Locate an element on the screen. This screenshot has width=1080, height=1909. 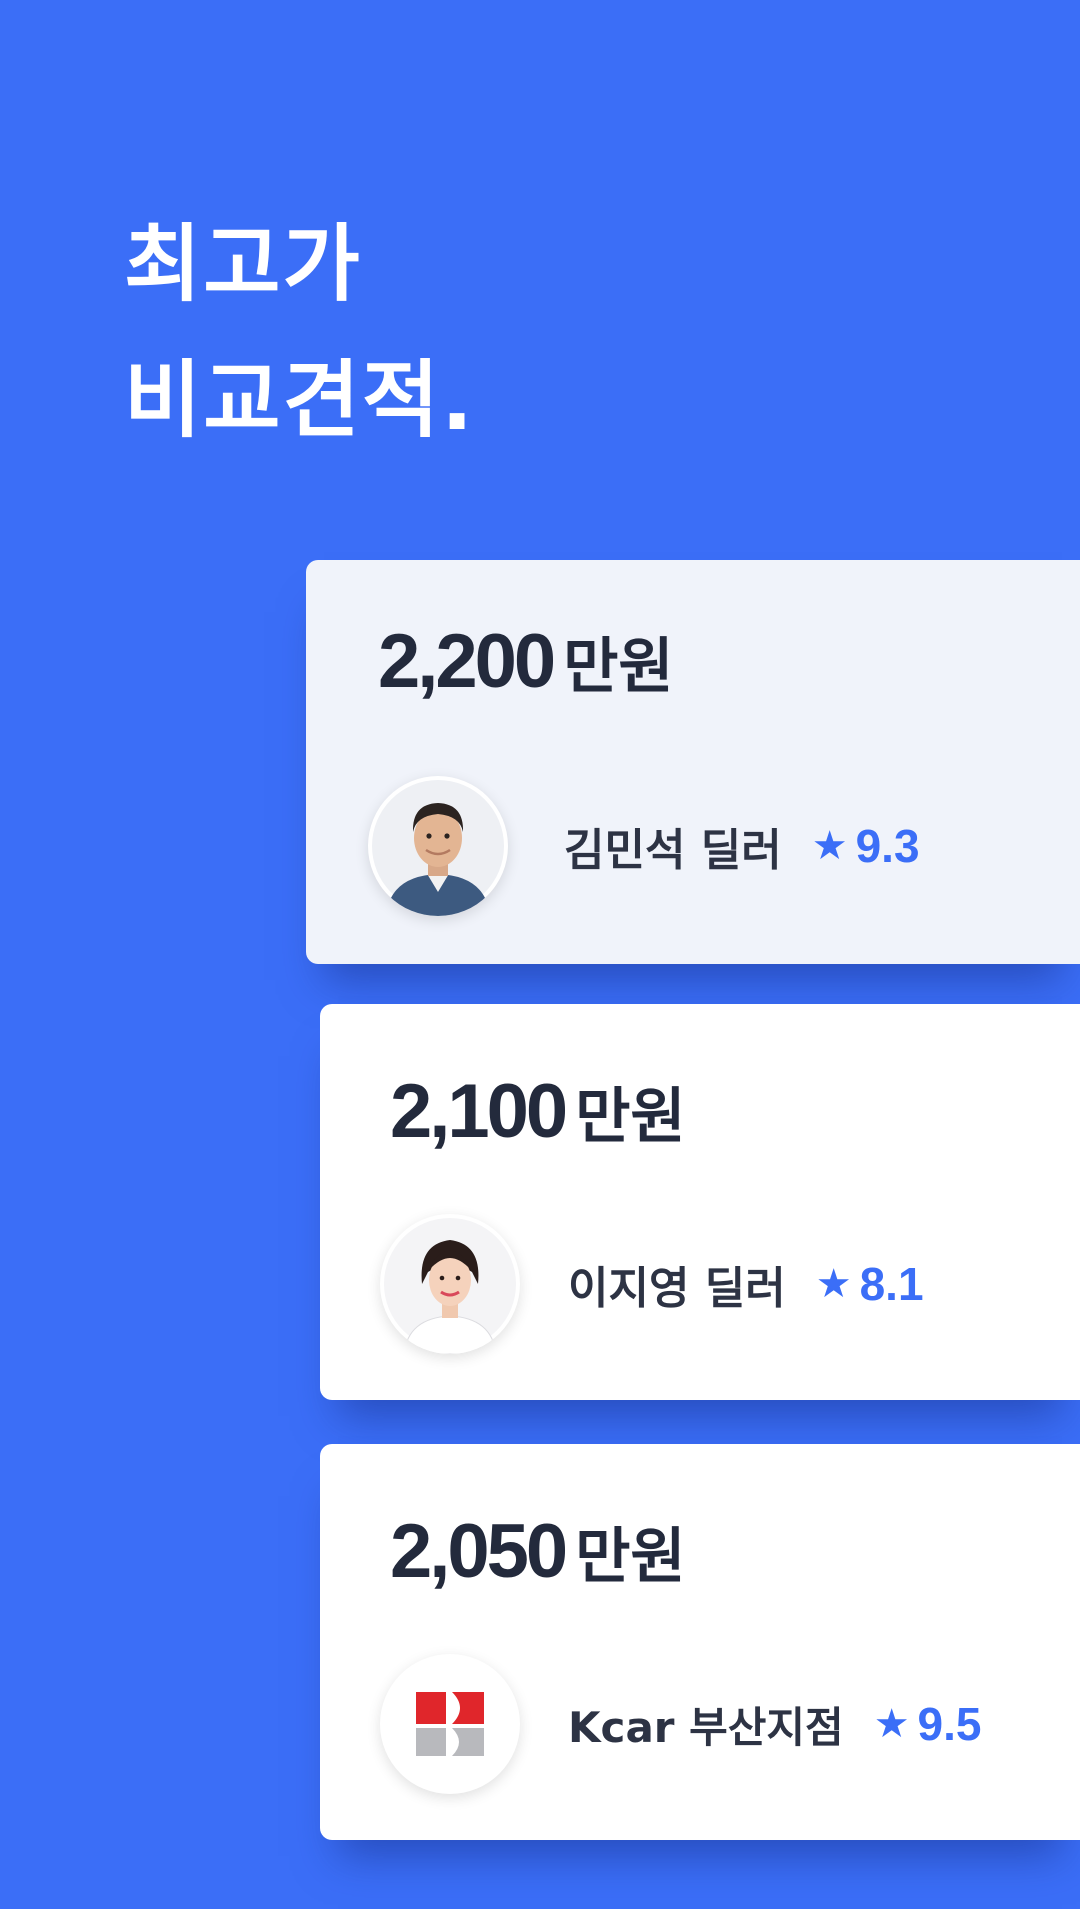
price-amount: 2,200 is located at coordinates (467, 661).